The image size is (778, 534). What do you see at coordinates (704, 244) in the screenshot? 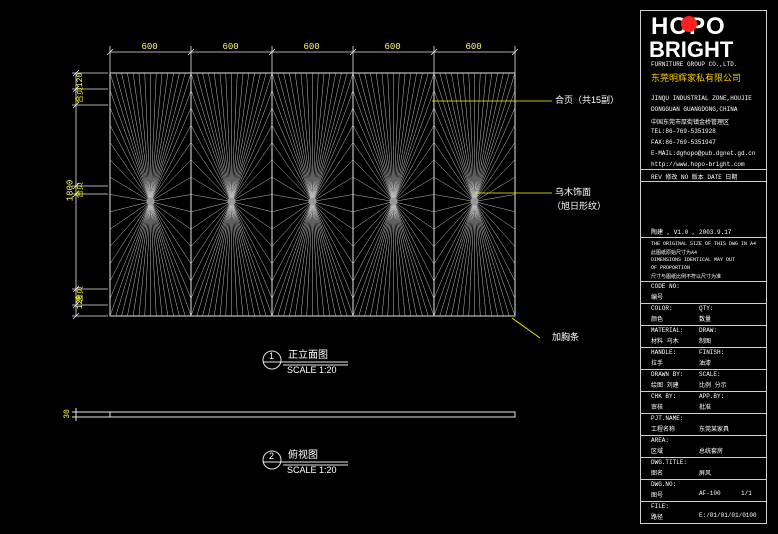
I see `note-1: THE ORIGINAL SIZE OF THIS DWG IN A4` at bounding box center [704, 244].